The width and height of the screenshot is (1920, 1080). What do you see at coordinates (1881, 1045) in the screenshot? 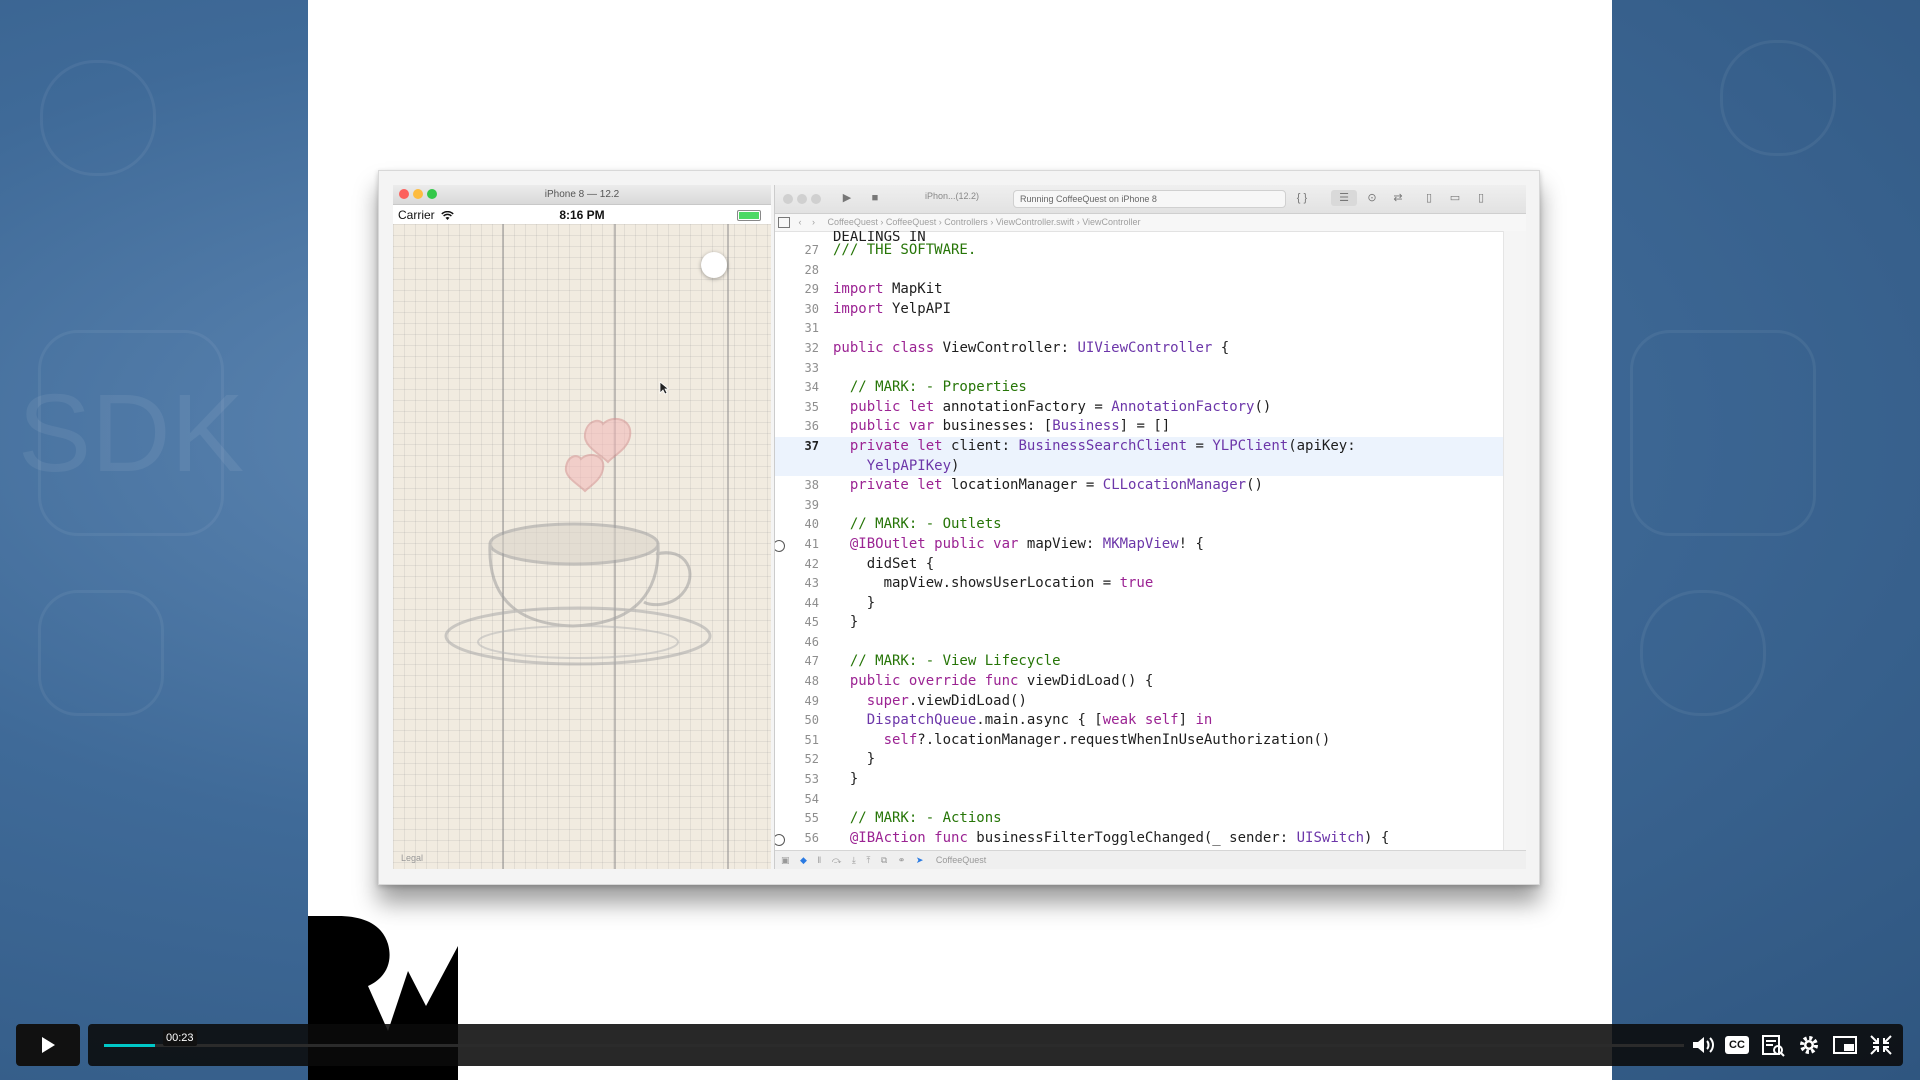
I see `fullscreen-exit-icon` at bounding box center [1881, 1045].